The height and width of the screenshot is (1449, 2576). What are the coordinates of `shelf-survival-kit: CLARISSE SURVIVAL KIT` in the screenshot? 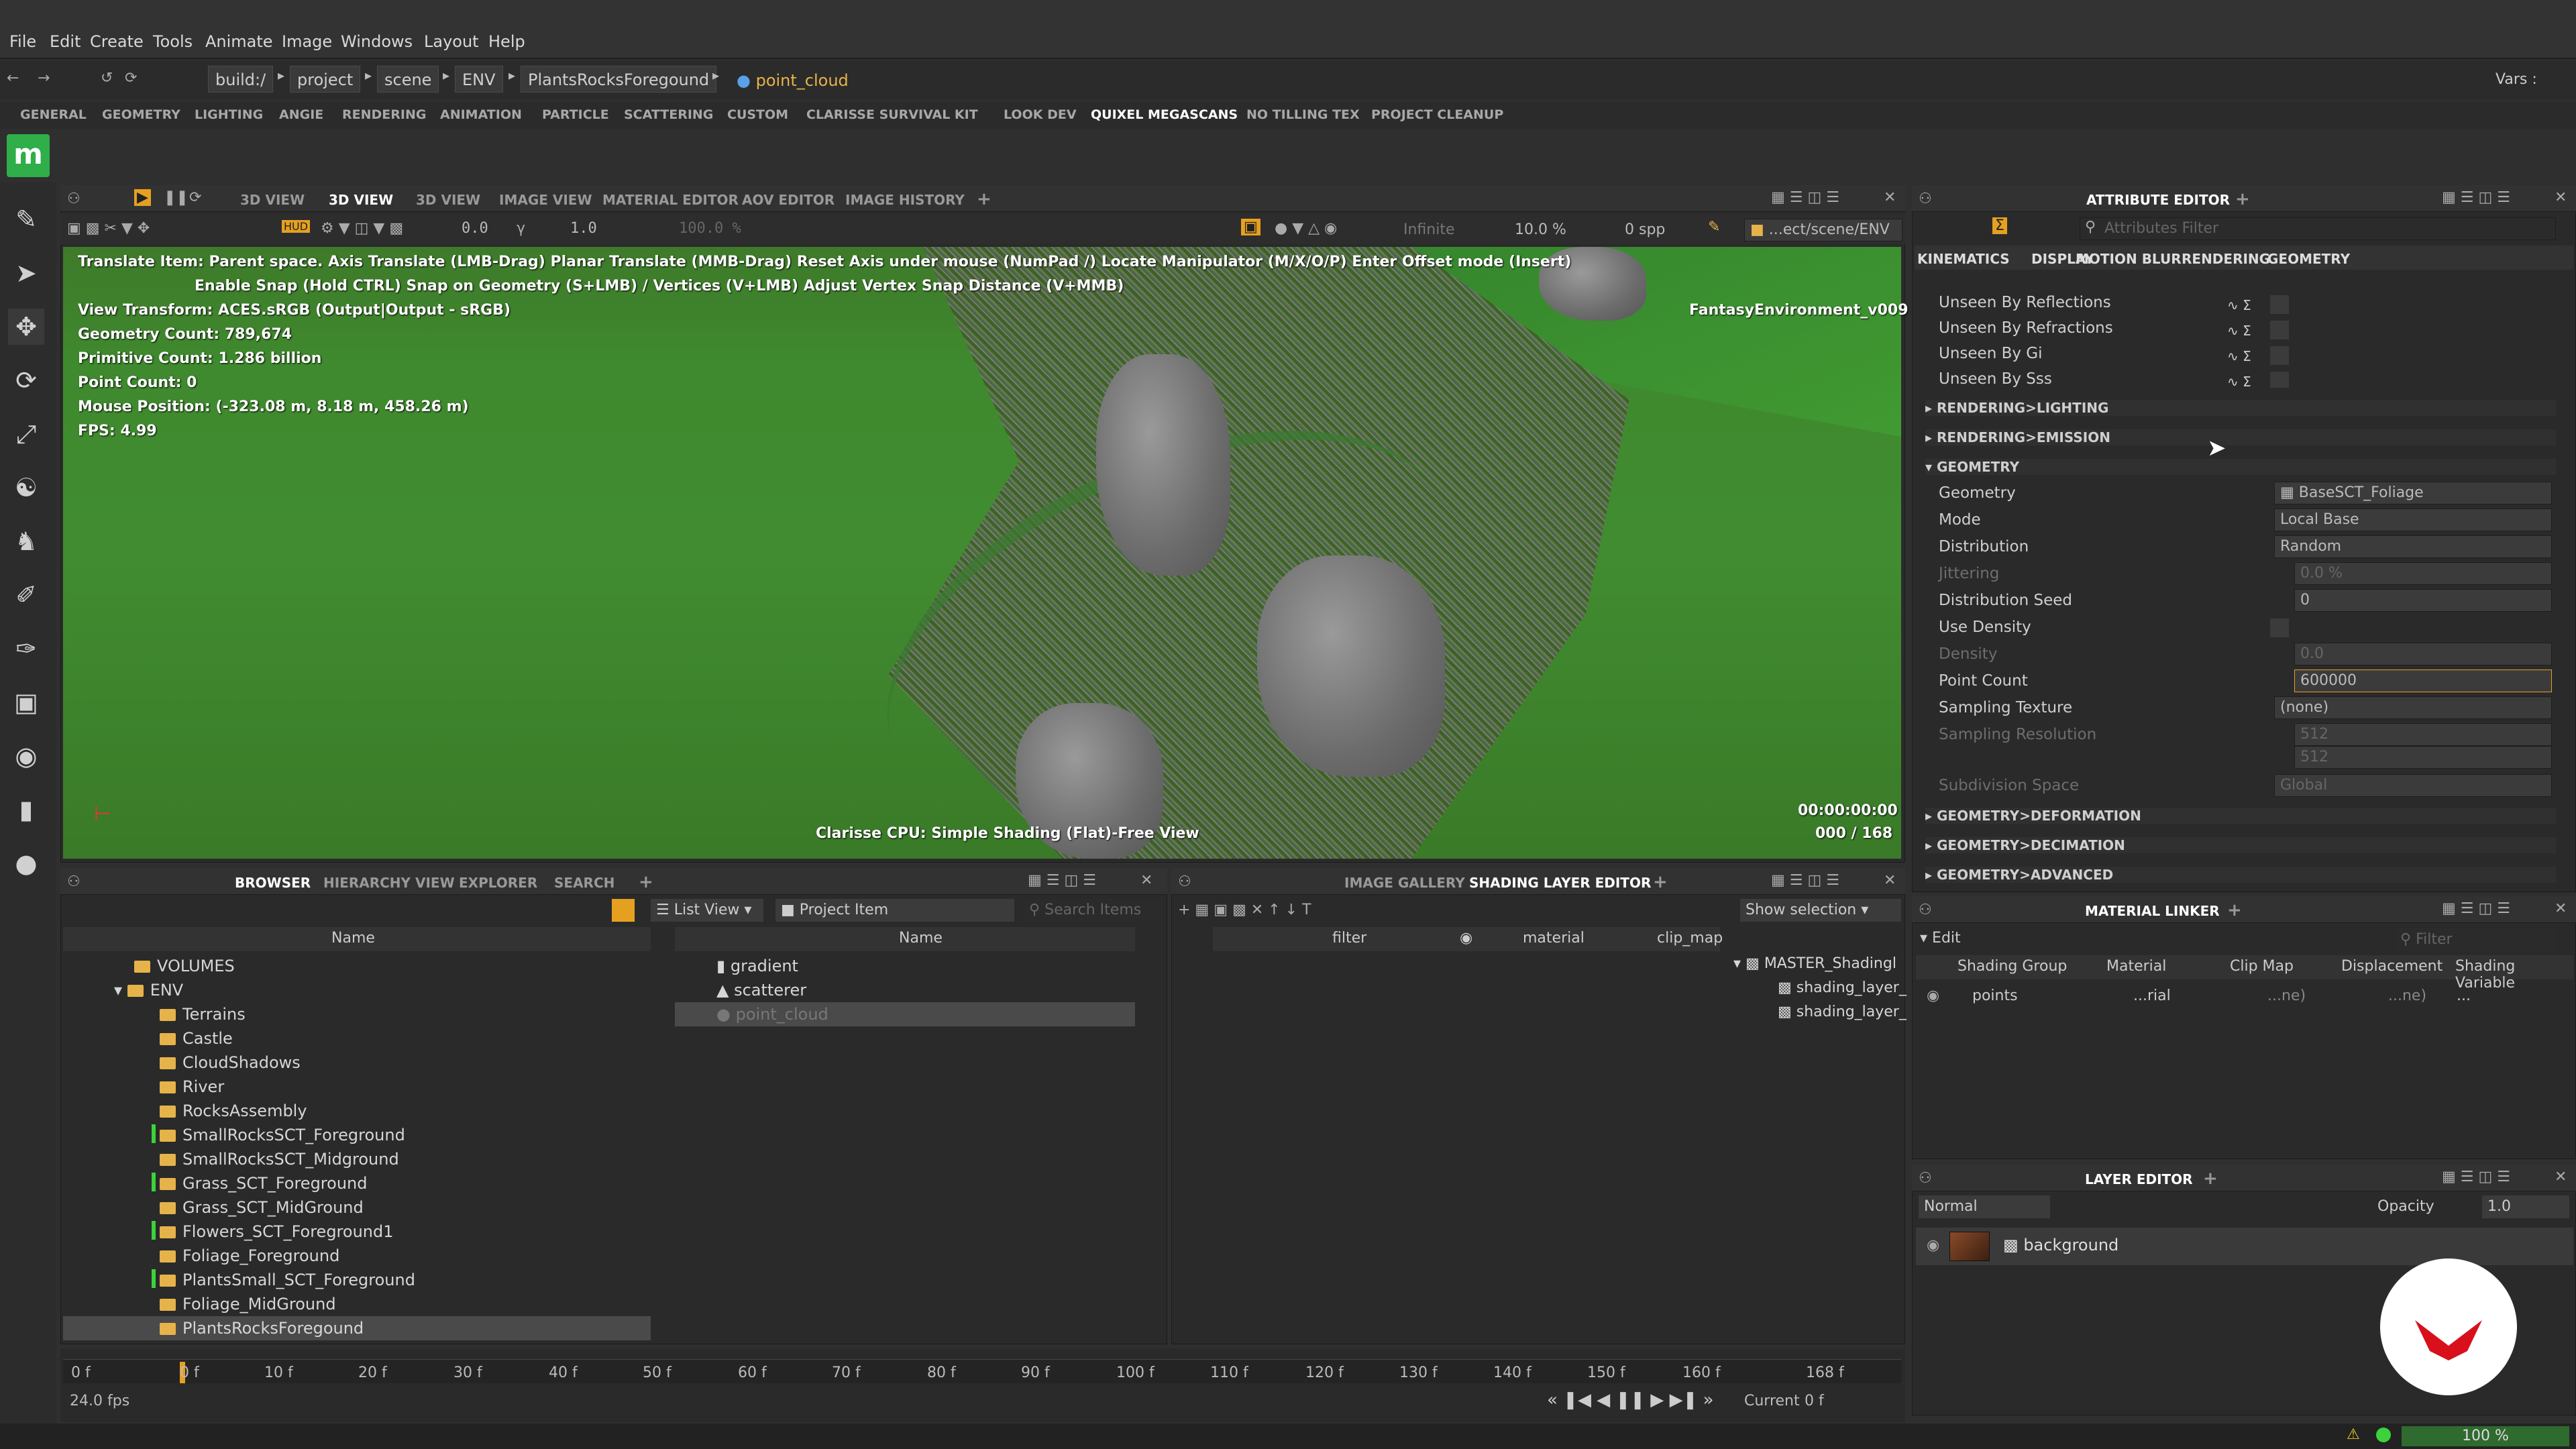 It's located at (892, 114).